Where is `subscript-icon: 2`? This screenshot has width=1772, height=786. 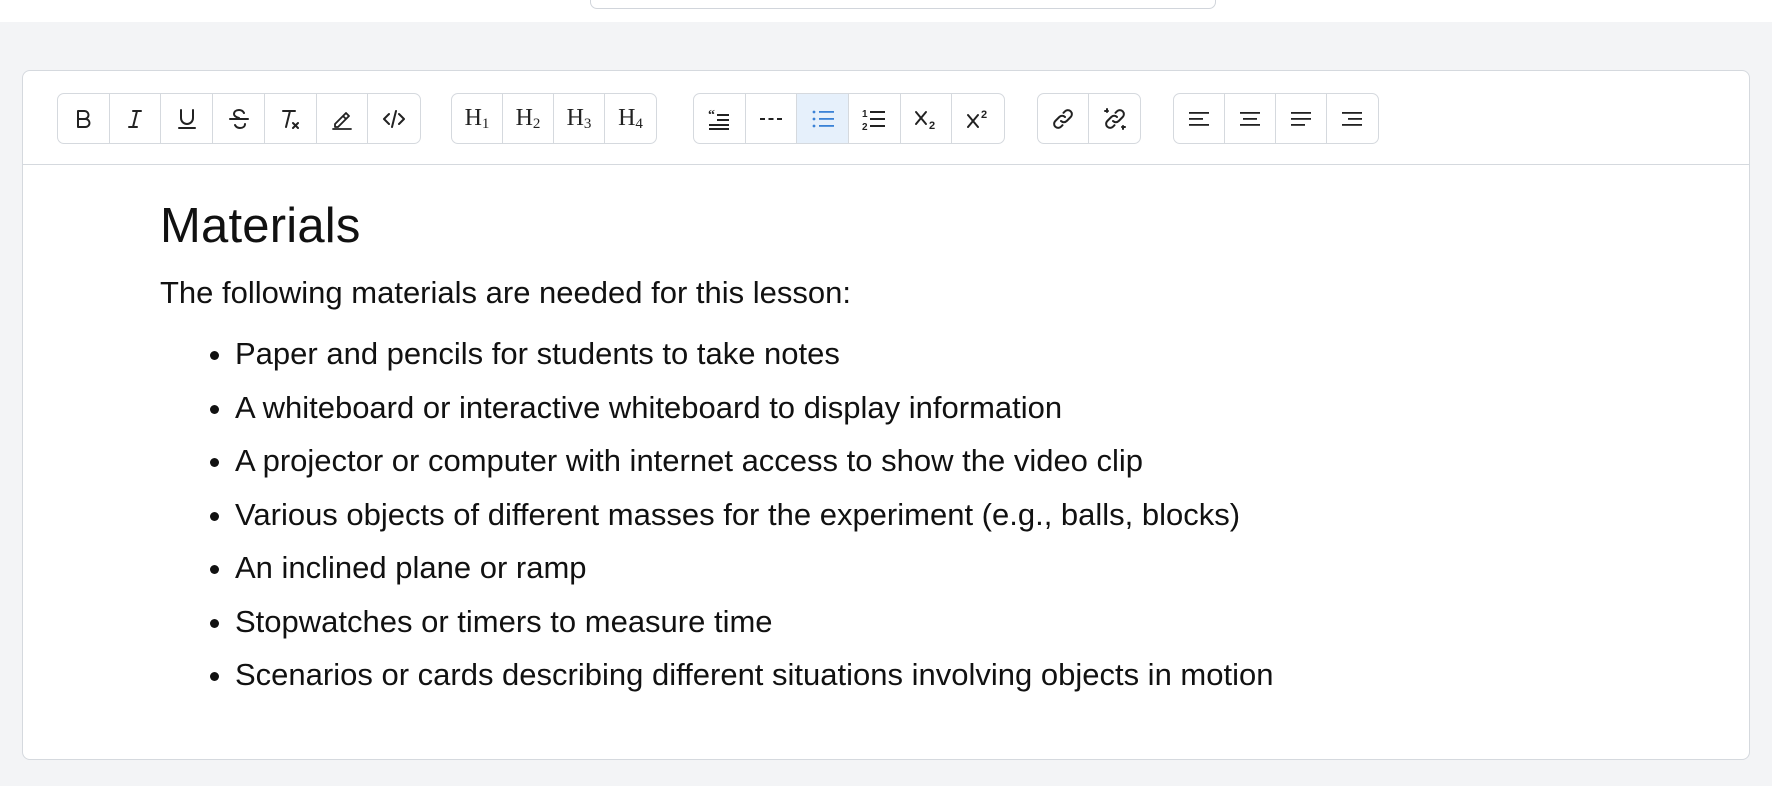 subscript-icon: 2 is located at coordinates (925, 121).